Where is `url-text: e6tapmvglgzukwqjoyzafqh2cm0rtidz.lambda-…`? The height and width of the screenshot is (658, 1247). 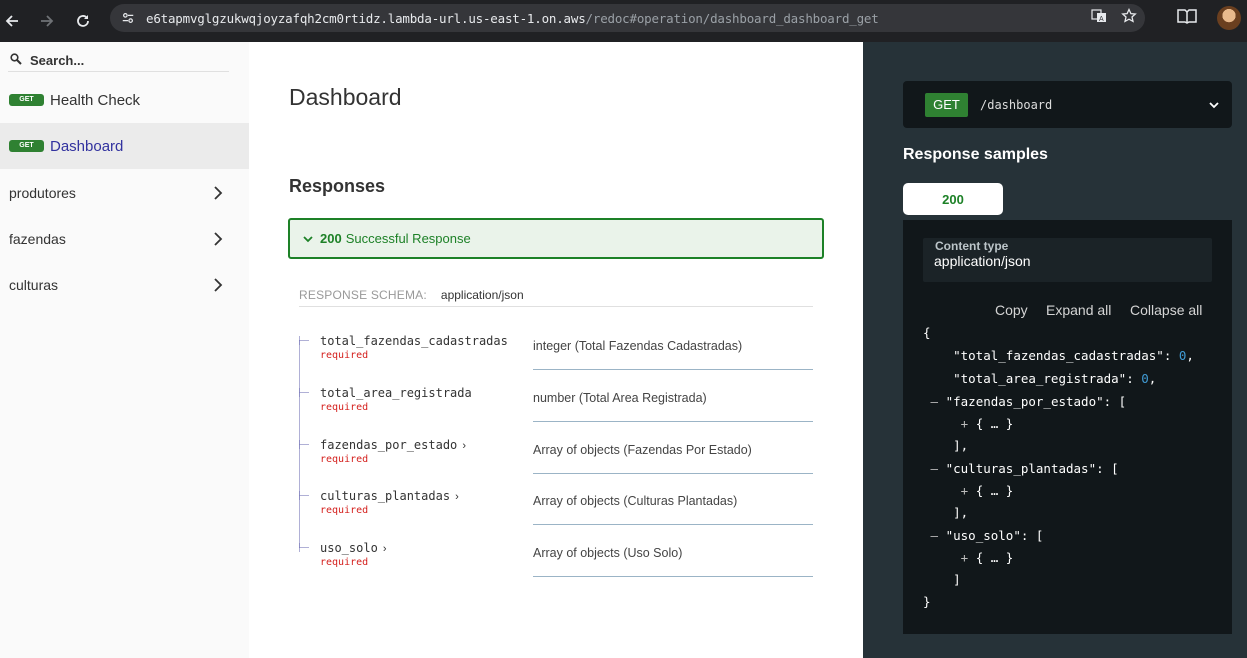
url-text: e6tapmvglgzukwqjoyzafqh2cm0rtidz.lambda-… is located at coordinates (512, 18).